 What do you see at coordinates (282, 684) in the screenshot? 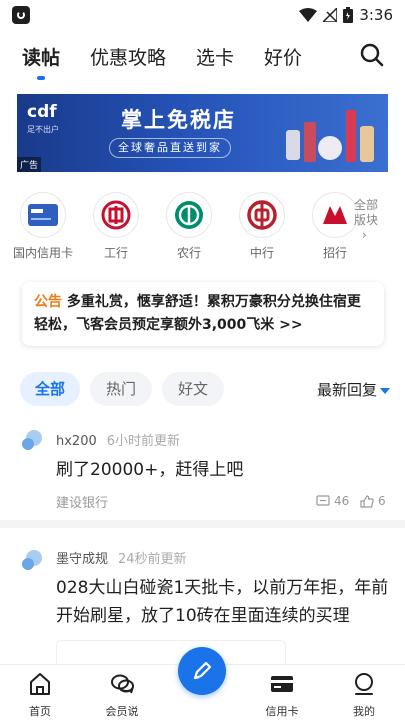
I see `credit-card-icon` at bounding box center [282, 684].